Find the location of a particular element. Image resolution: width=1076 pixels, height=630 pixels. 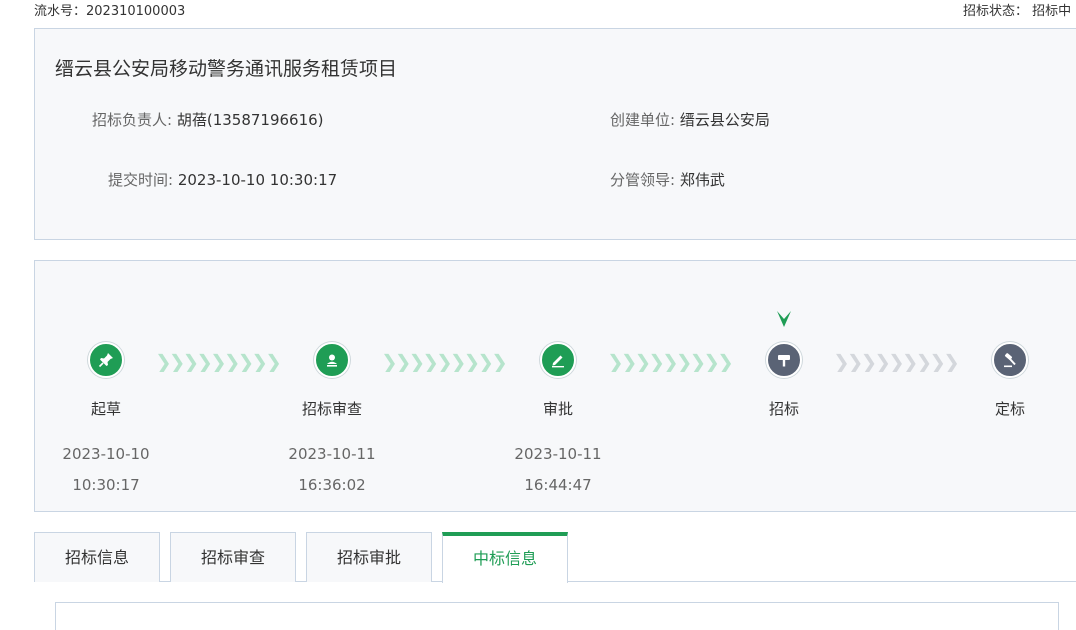

org-label: 创建单位: is located at coordinates (643, 120).